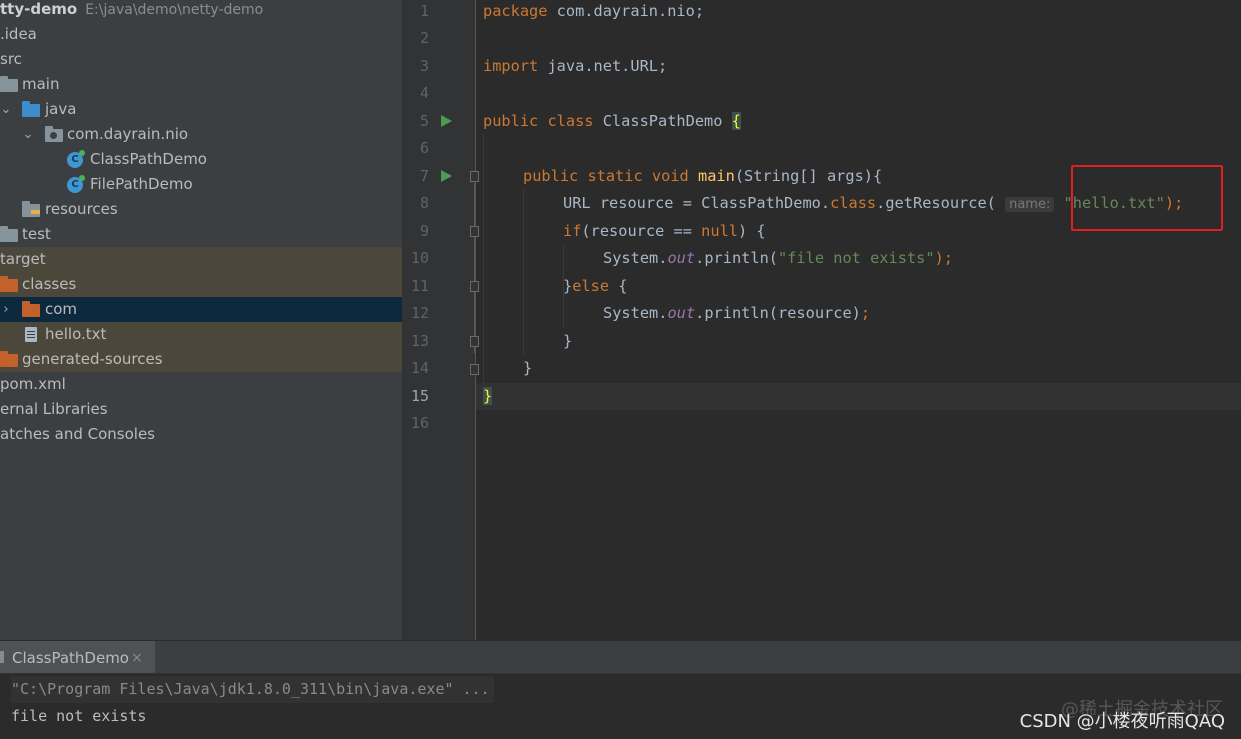 The height and width of the screenshot is (739, 1241). I want to click on keyword-token: public class, so click(538, 121).